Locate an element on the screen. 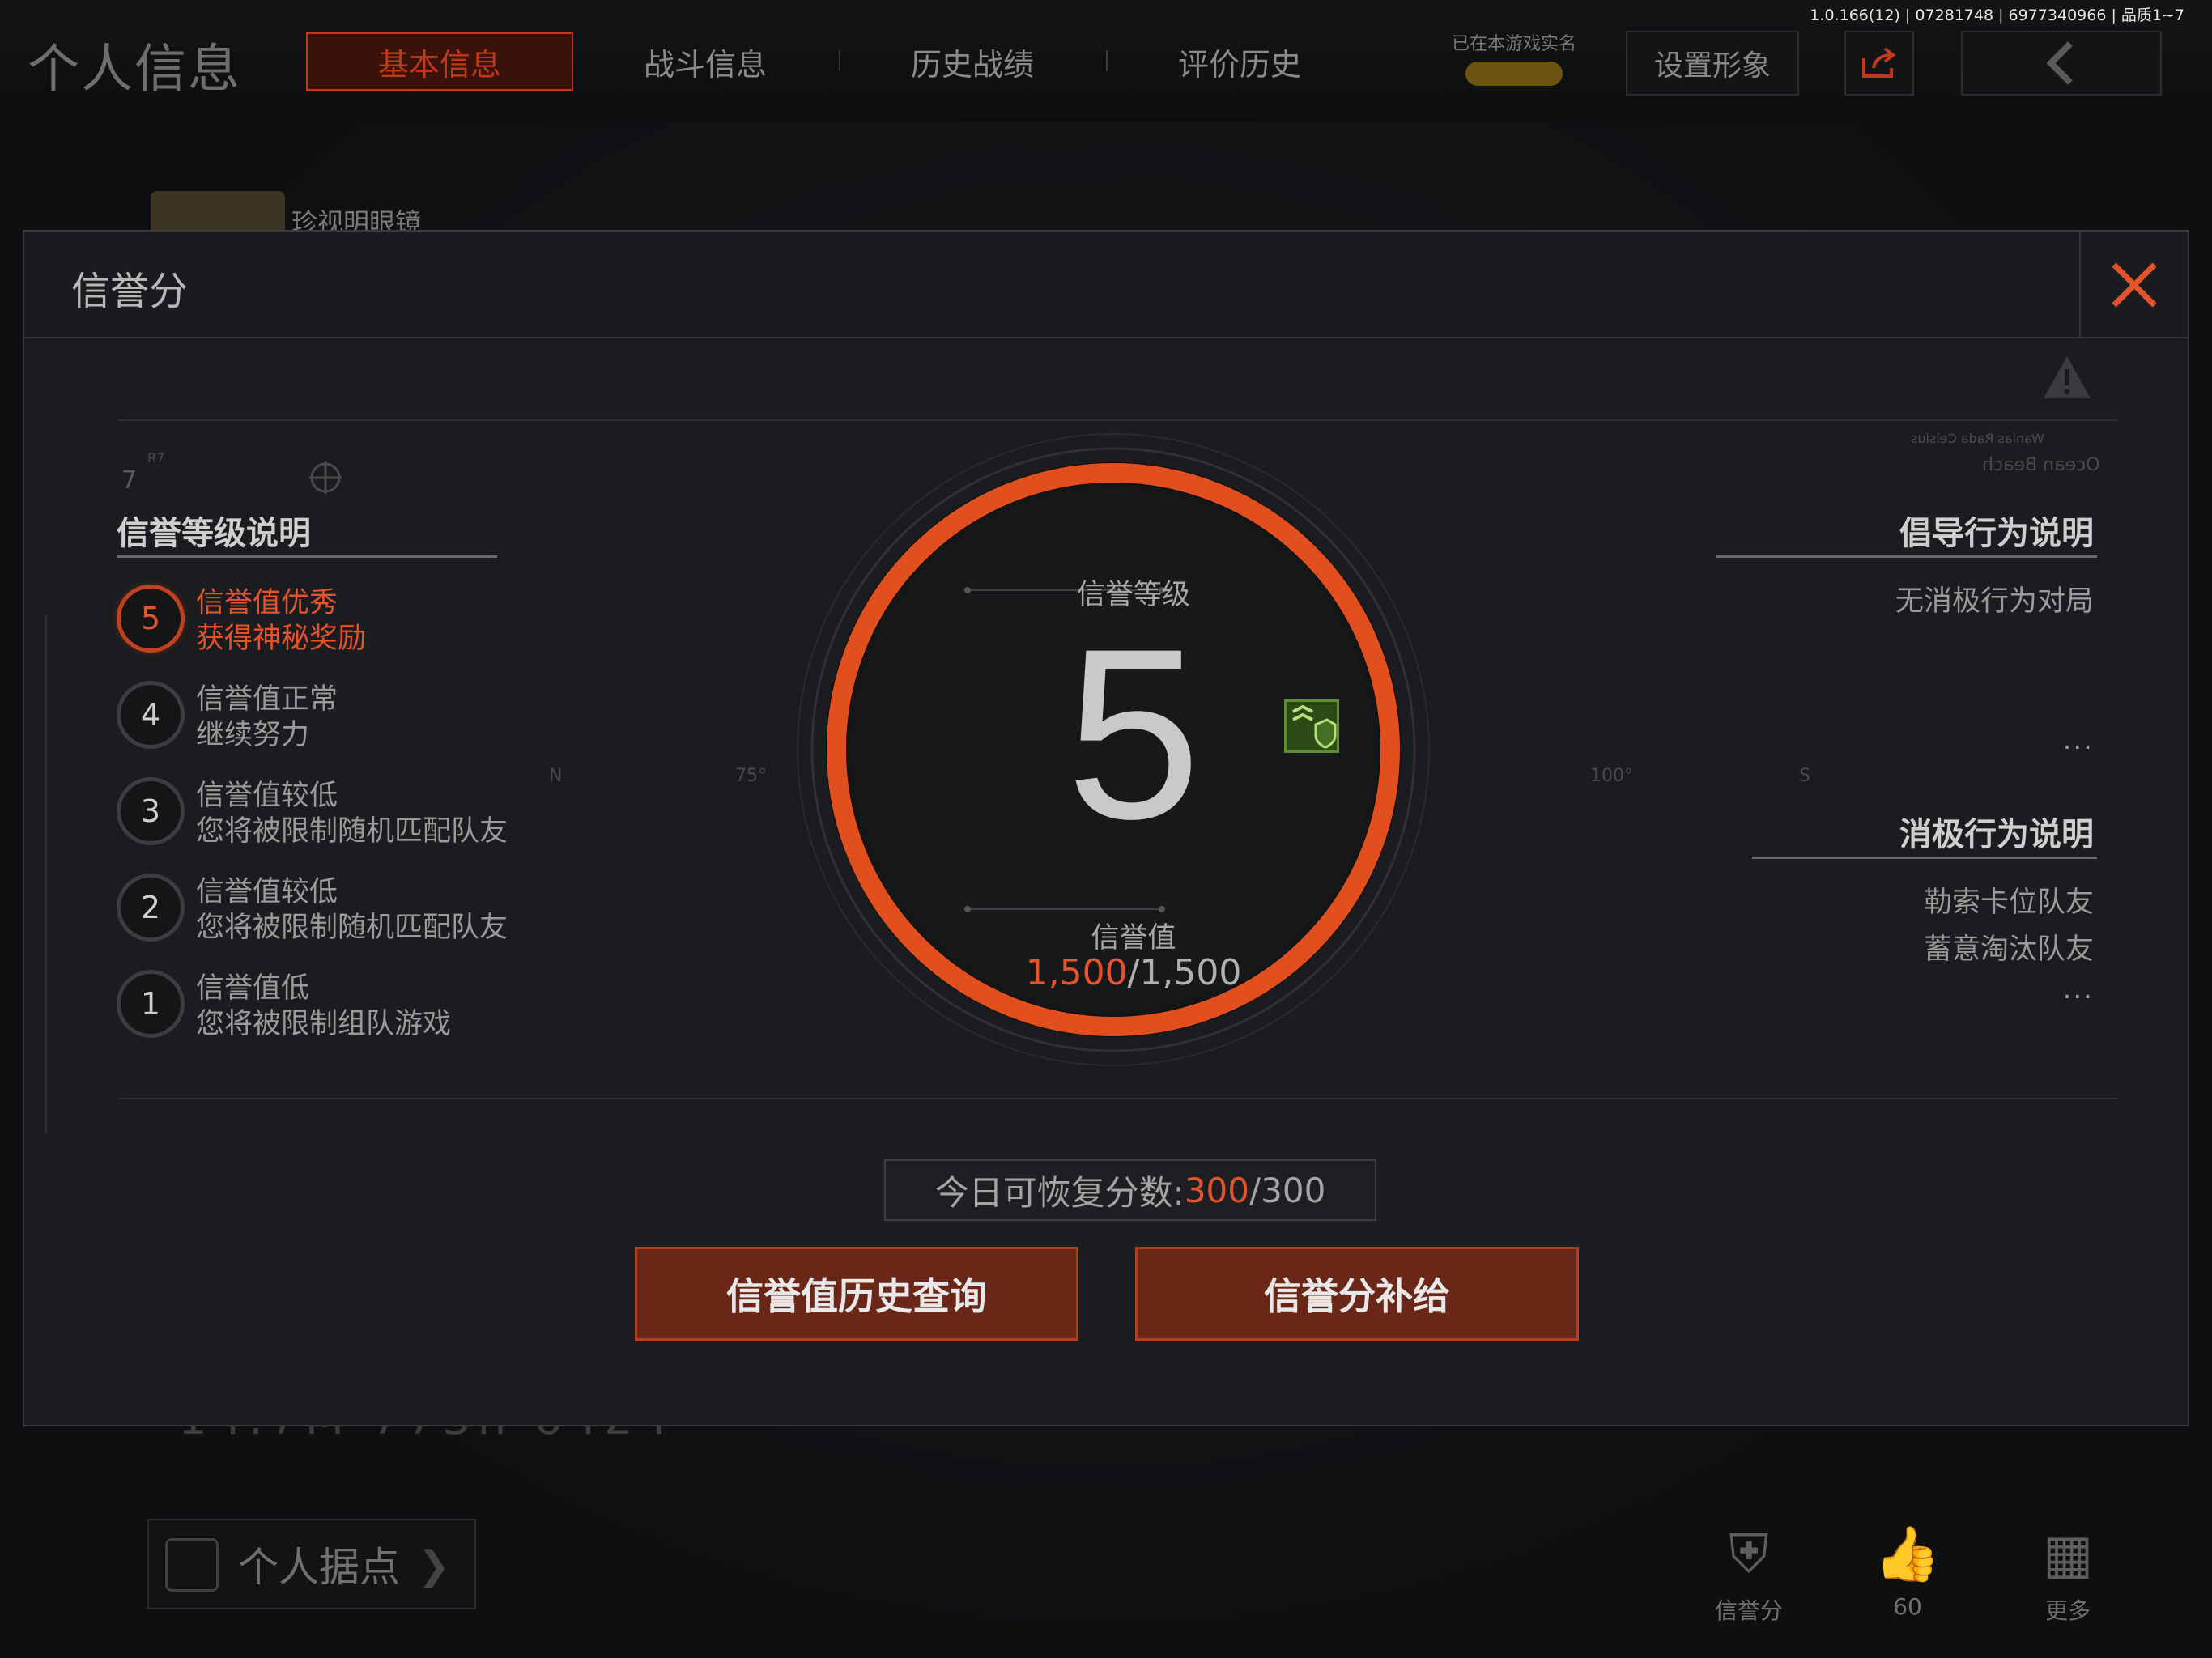 The image size is (2212, 1658). compass-s: S is located at coordinates (1805, 776).